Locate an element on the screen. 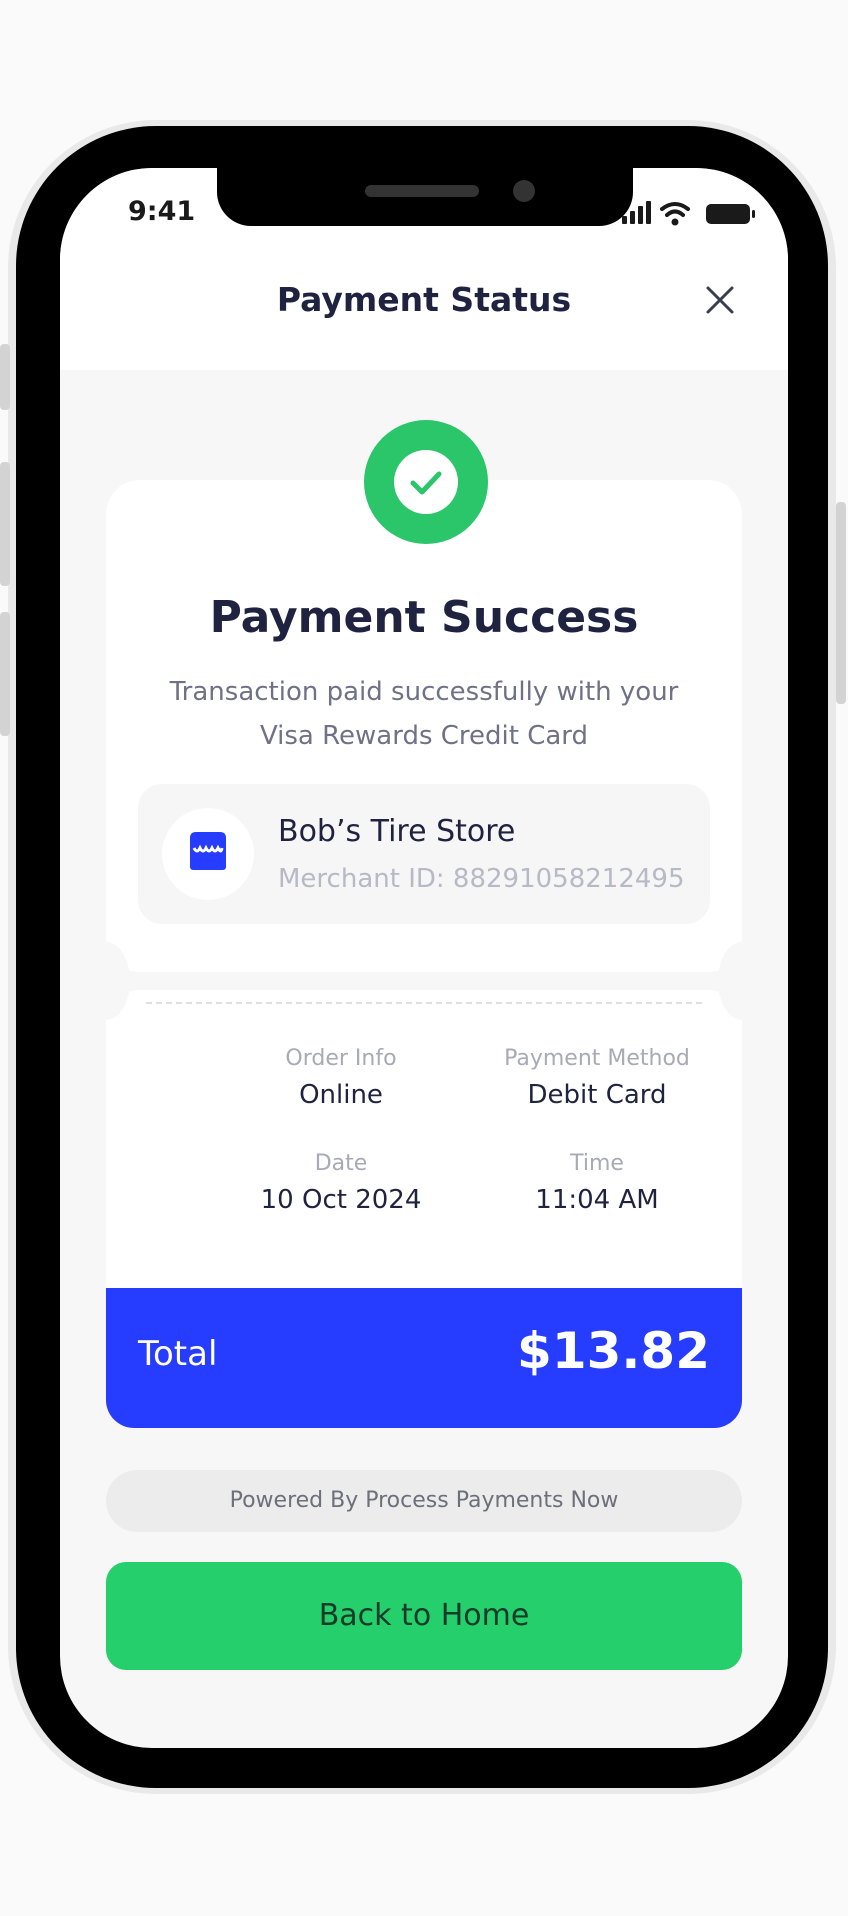  merchant-avatar is located at coordinates (208, 854).